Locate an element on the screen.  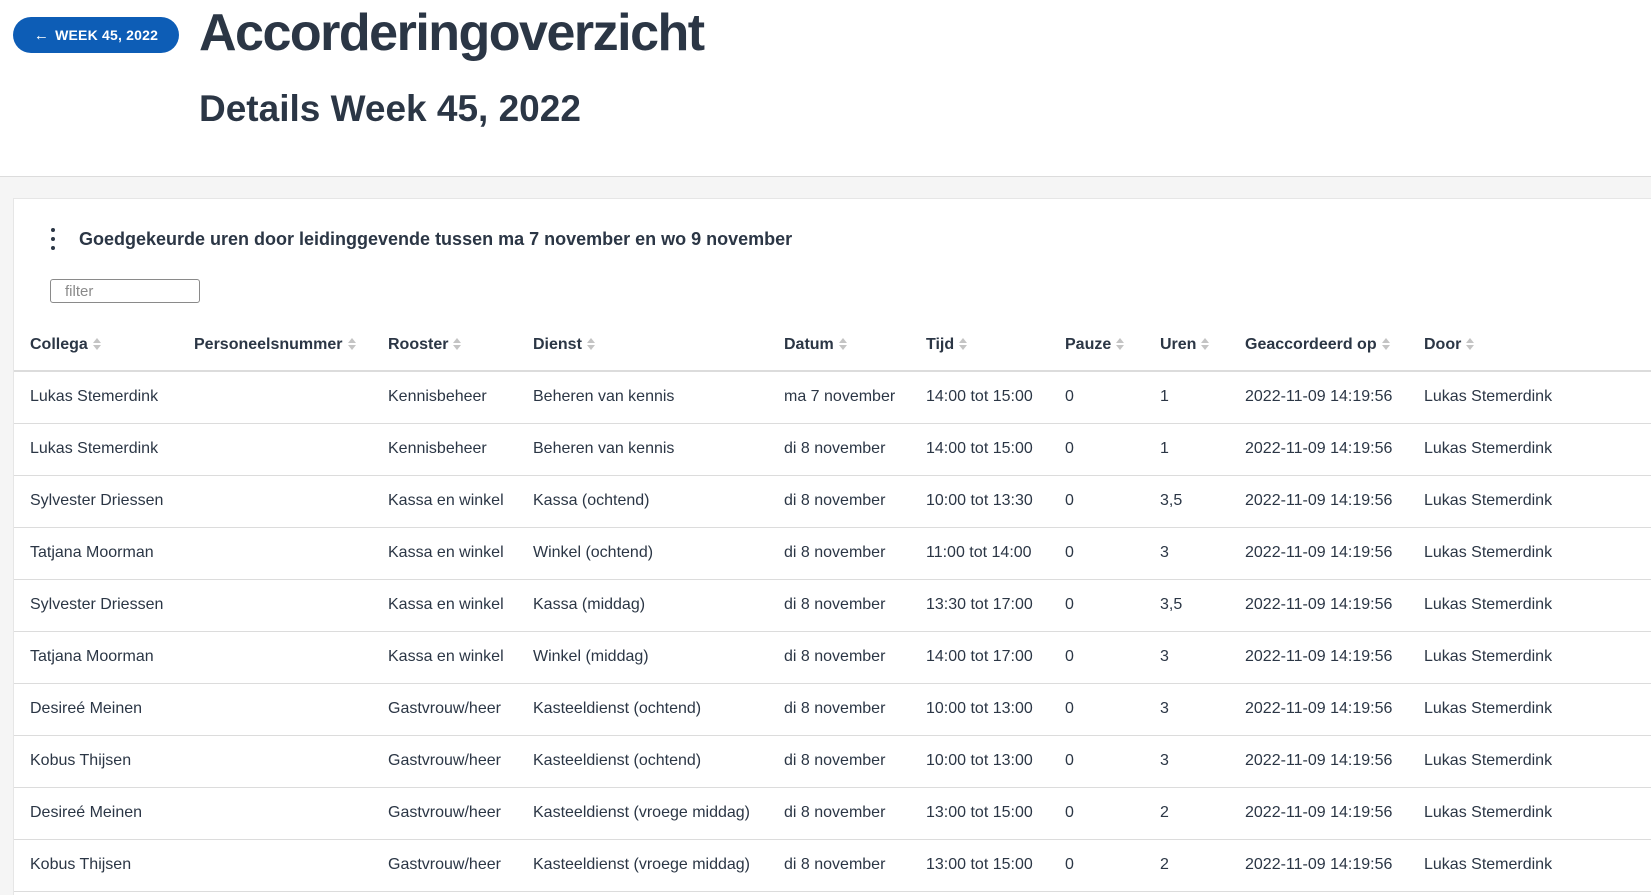
cell-tijd: 10:00 tot 13:00 is located at coordinates (979, 761).